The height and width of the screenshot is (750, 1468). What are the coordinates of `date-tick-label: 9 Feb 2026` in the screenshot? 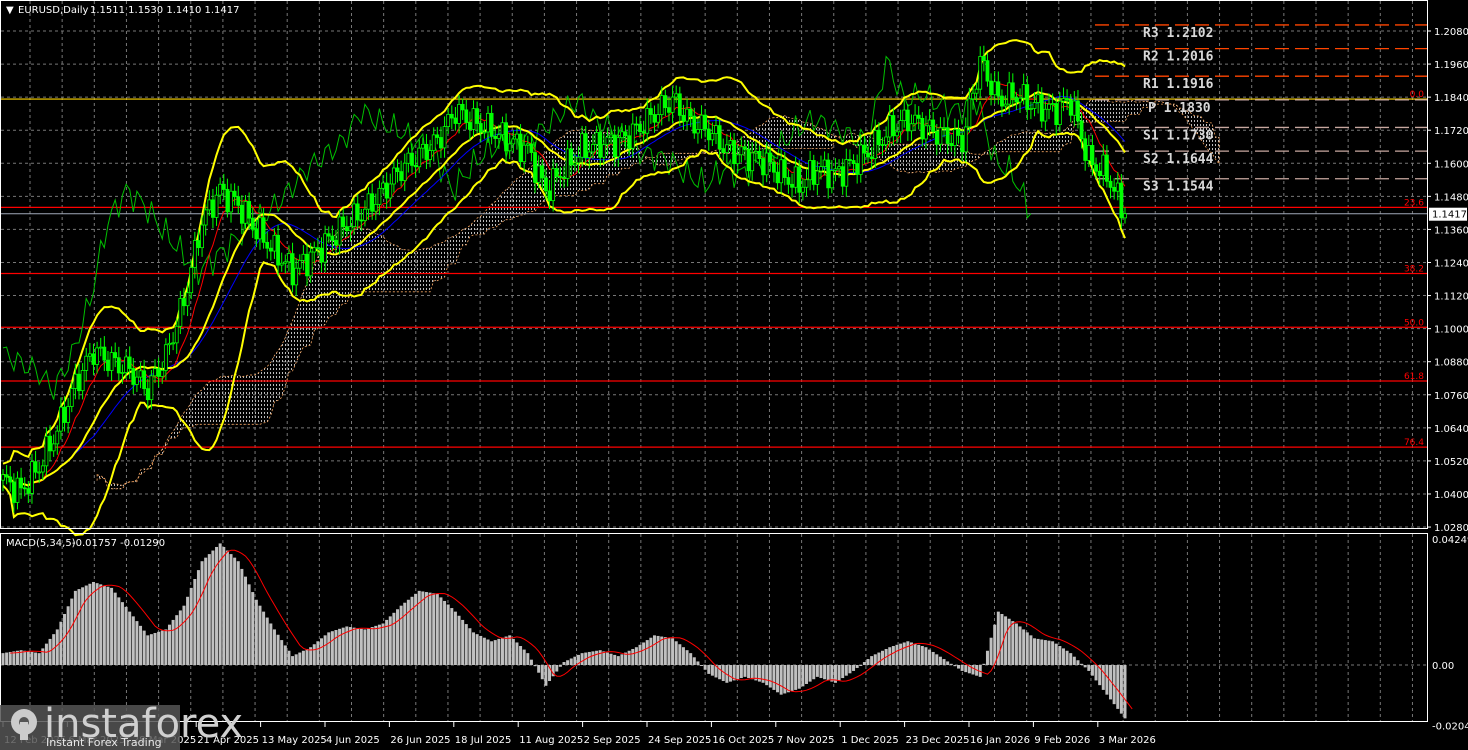 It's located at (1062, 740).